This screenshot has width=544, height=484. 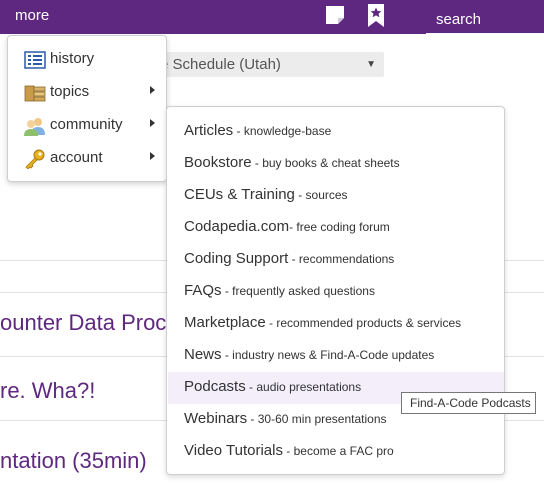 What do you see at coordinates (32, 15) in the screenshot?
I see `more-menu-button: more` at bounding box center [32, 15].